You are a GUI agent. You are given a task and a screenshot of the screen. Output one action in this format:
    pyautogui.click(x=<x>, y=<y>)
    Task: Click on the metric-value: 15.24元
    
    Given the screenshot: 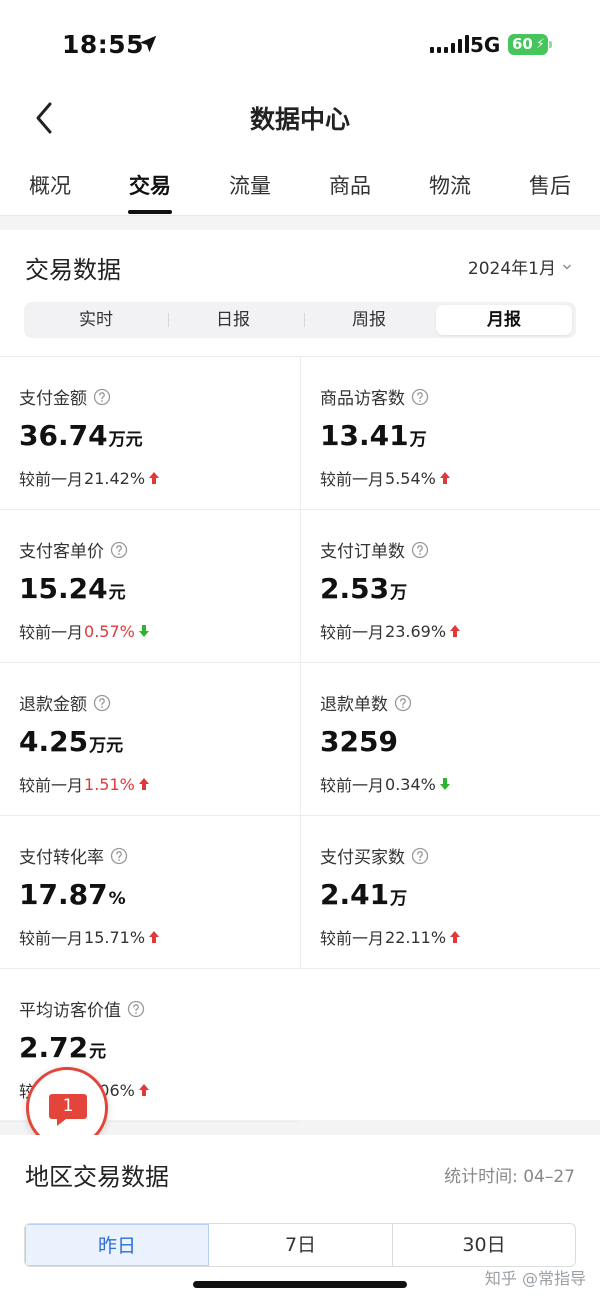 What is the action you would take?
    pyautogui.click(x=72, y=588)
    